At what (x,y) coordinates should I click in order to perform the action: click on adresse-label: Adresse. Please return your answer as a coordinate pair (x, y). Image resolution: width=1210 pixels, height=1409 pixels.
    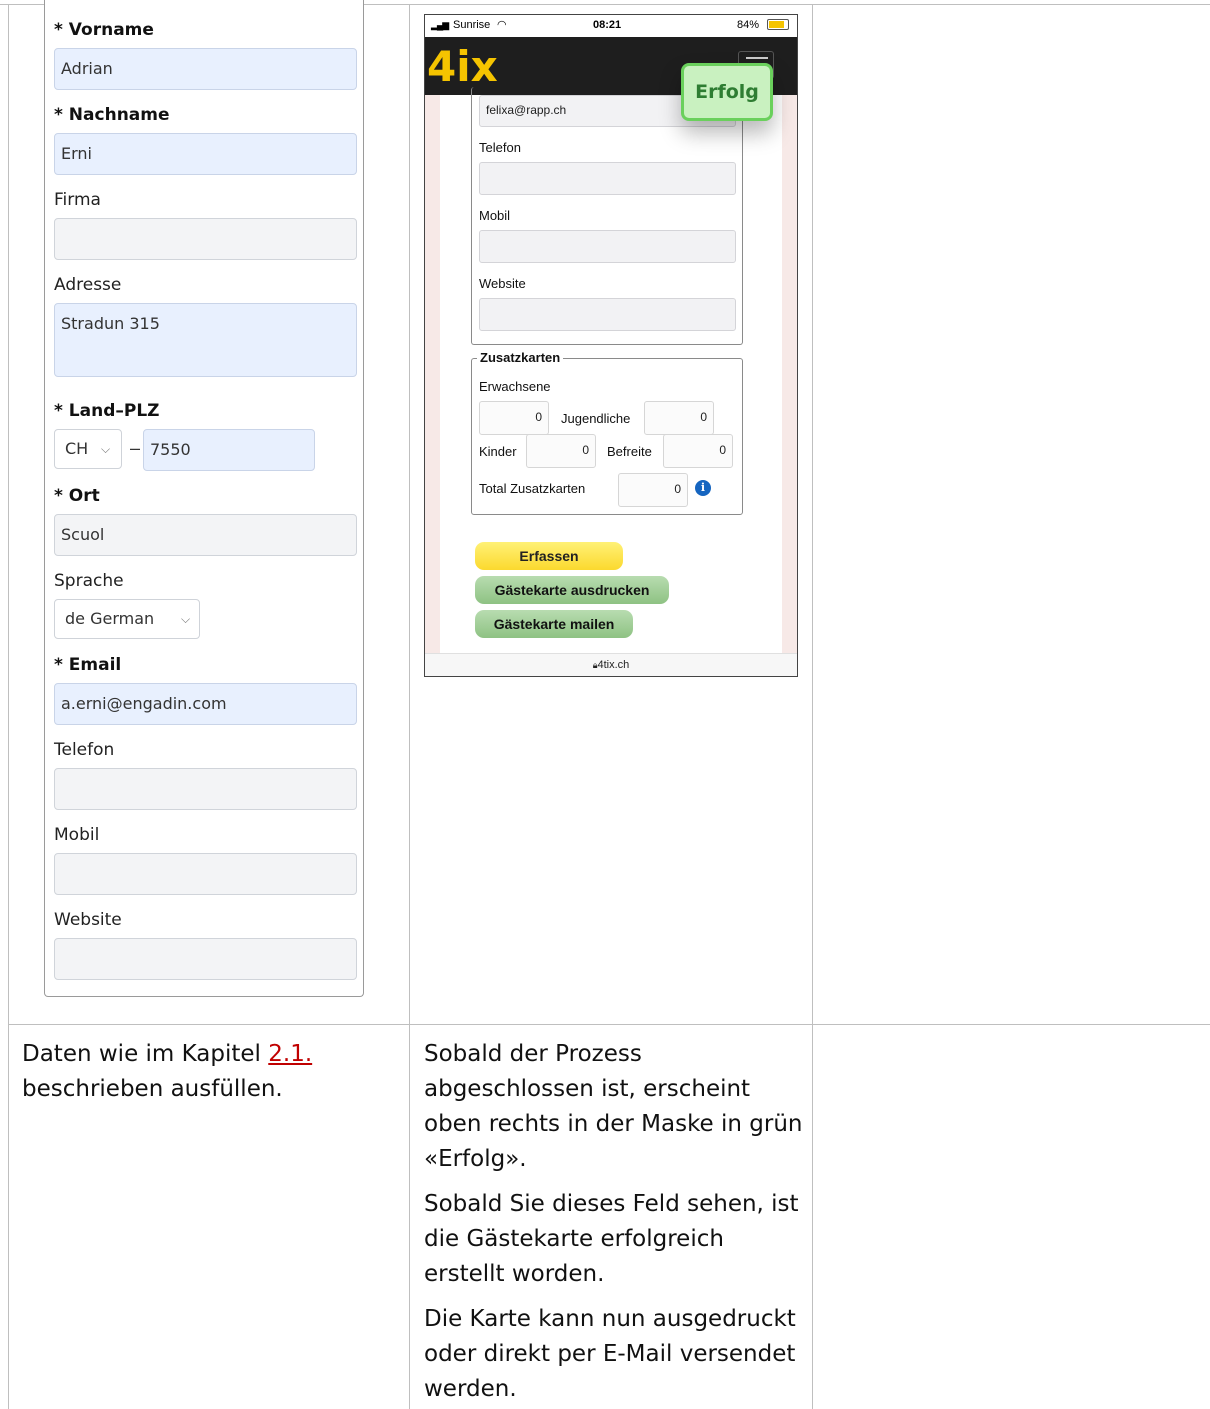
    Looking at the image, I should click on (88, 285).